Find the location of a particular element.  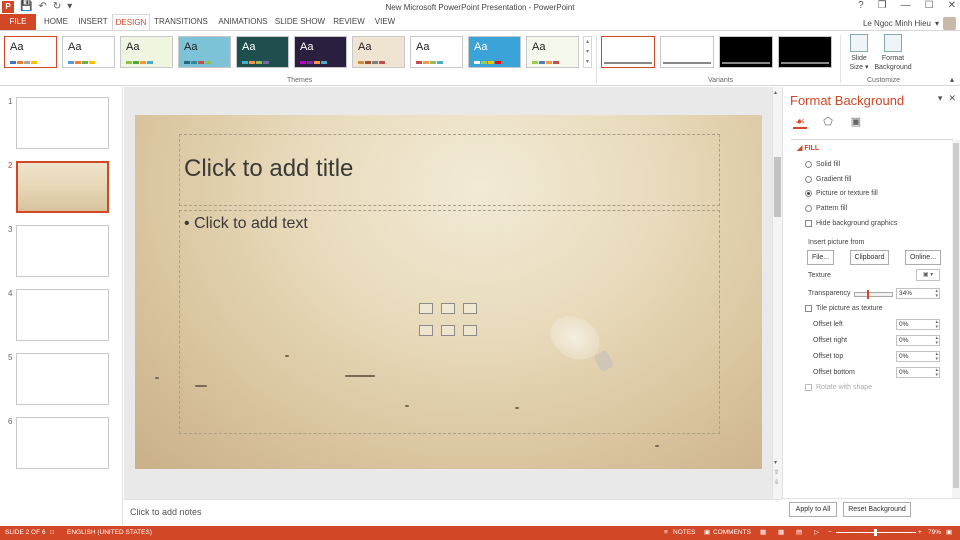

tab-design: DESIGN is located at coordinates (131, 22).